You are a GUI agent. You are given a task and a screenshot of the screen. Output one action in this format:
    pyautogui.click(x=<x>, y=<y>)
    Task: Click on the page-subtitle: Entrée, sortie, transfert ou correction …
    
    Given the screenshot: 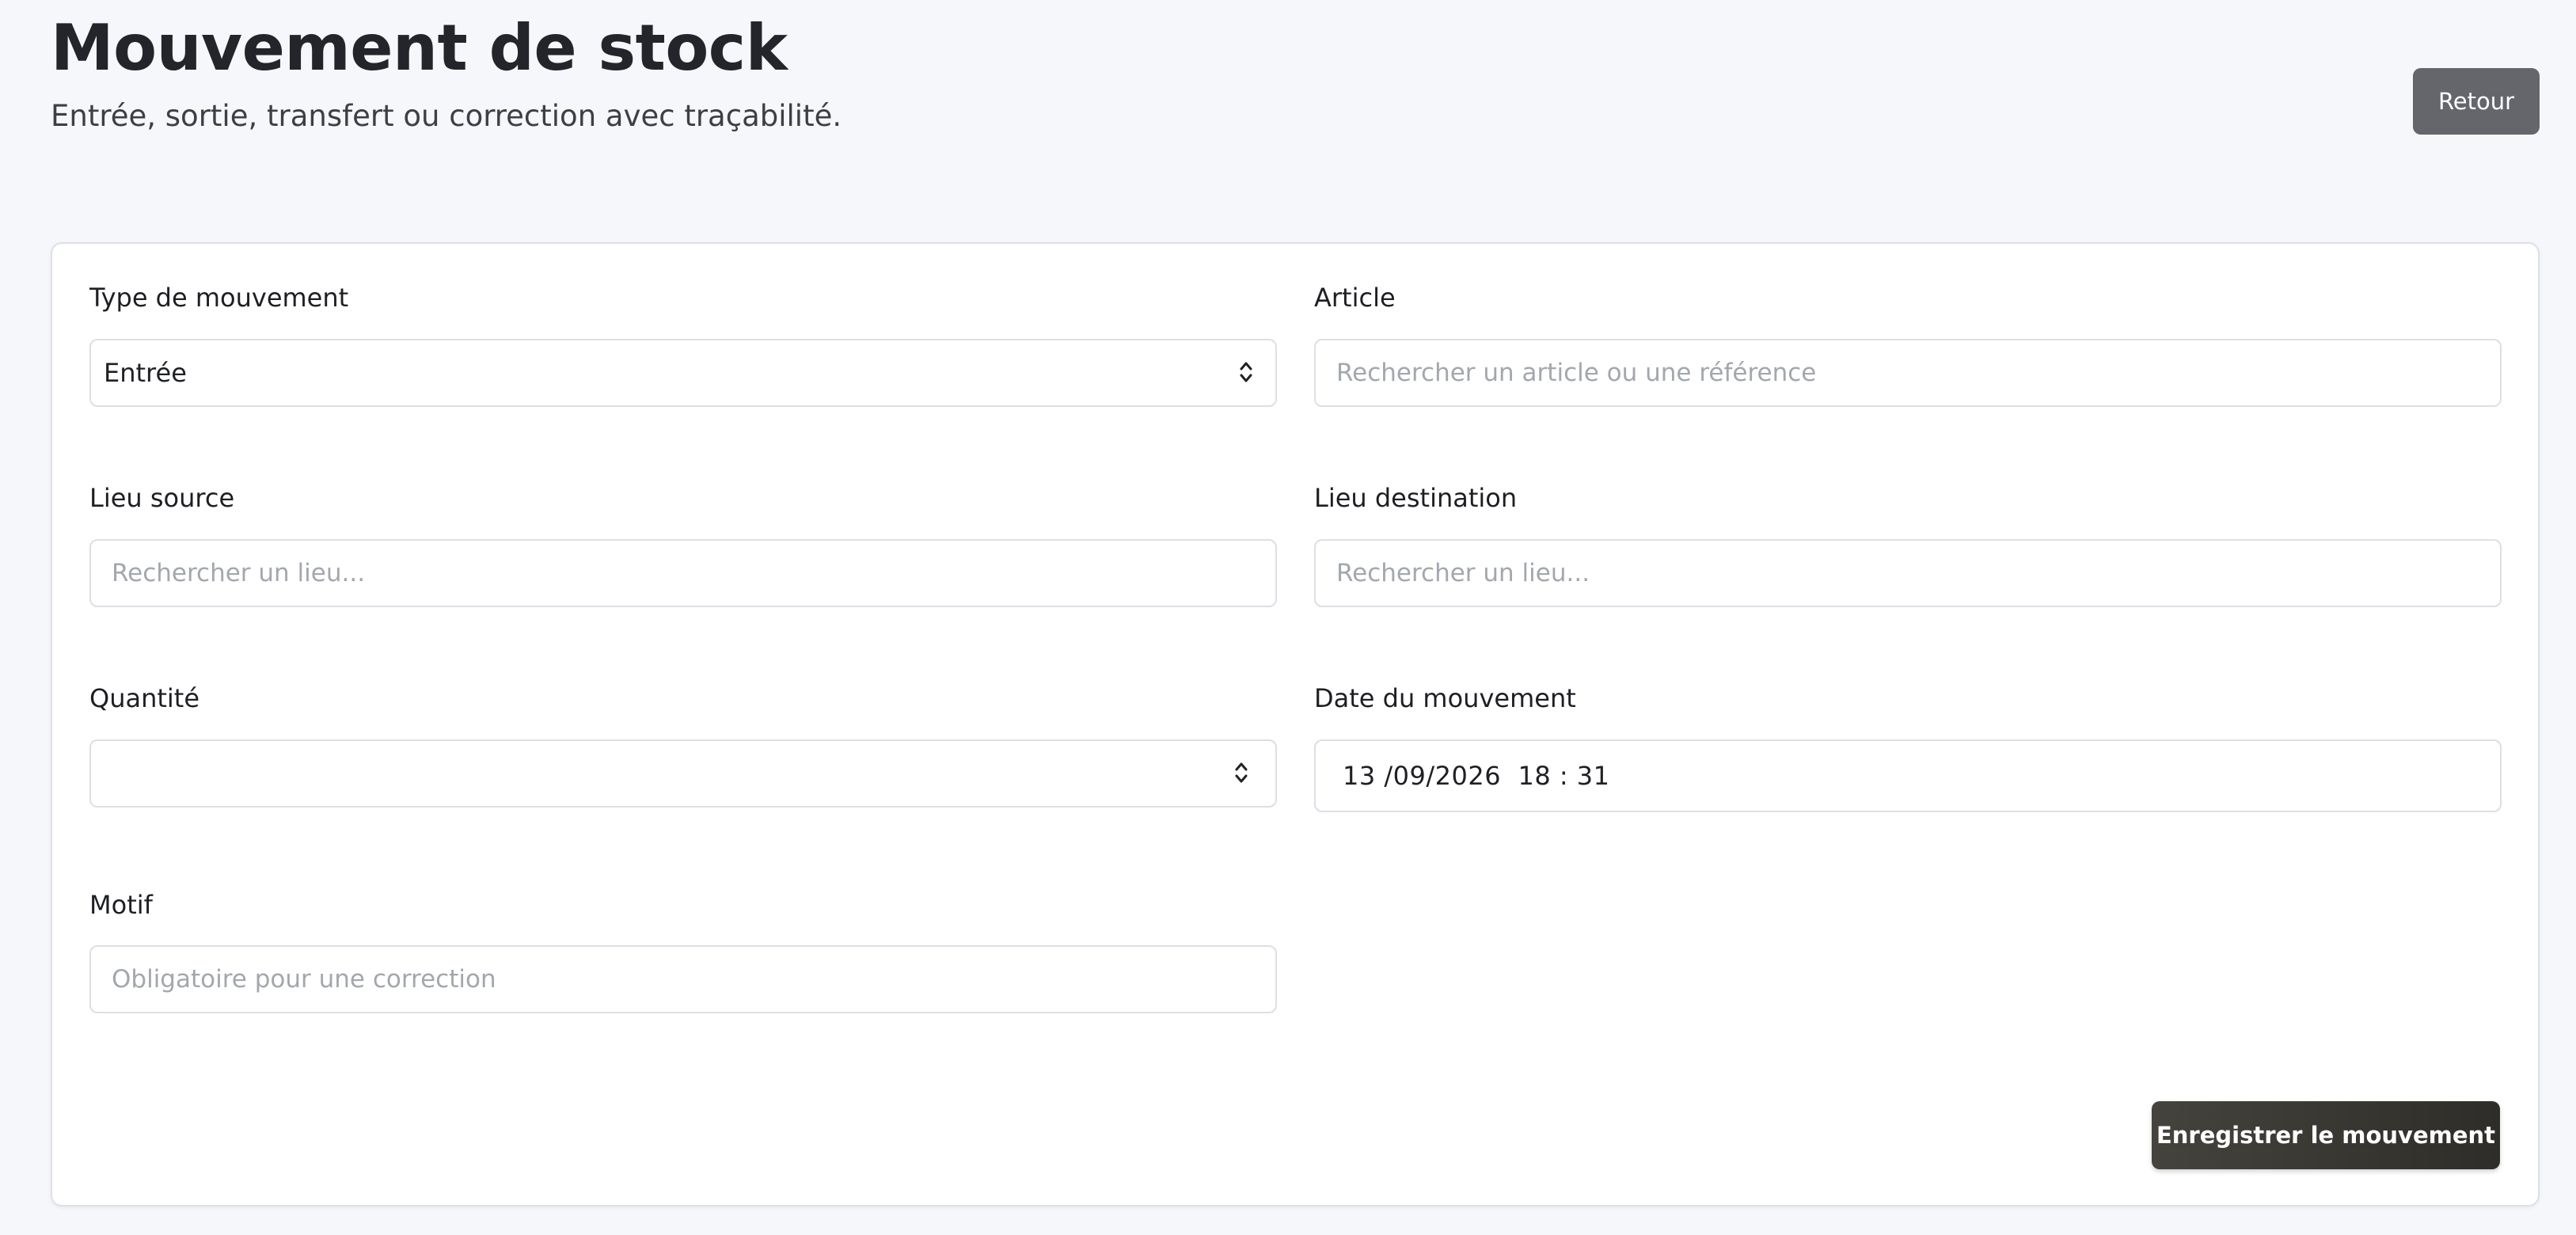 What is the action you would take?
    pyautogui.click(x=447, y=116)
    